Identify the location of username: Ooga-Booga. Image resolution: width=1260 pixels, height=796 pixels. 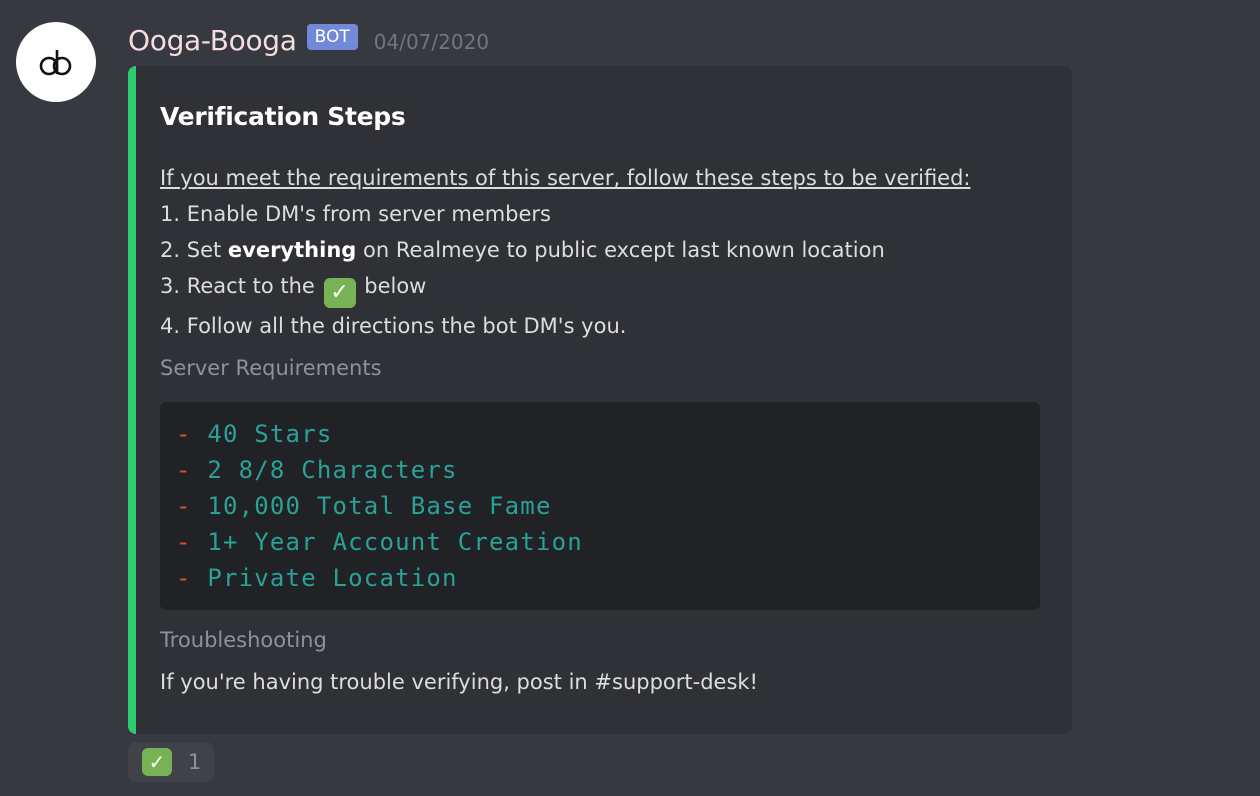
(212, 40).